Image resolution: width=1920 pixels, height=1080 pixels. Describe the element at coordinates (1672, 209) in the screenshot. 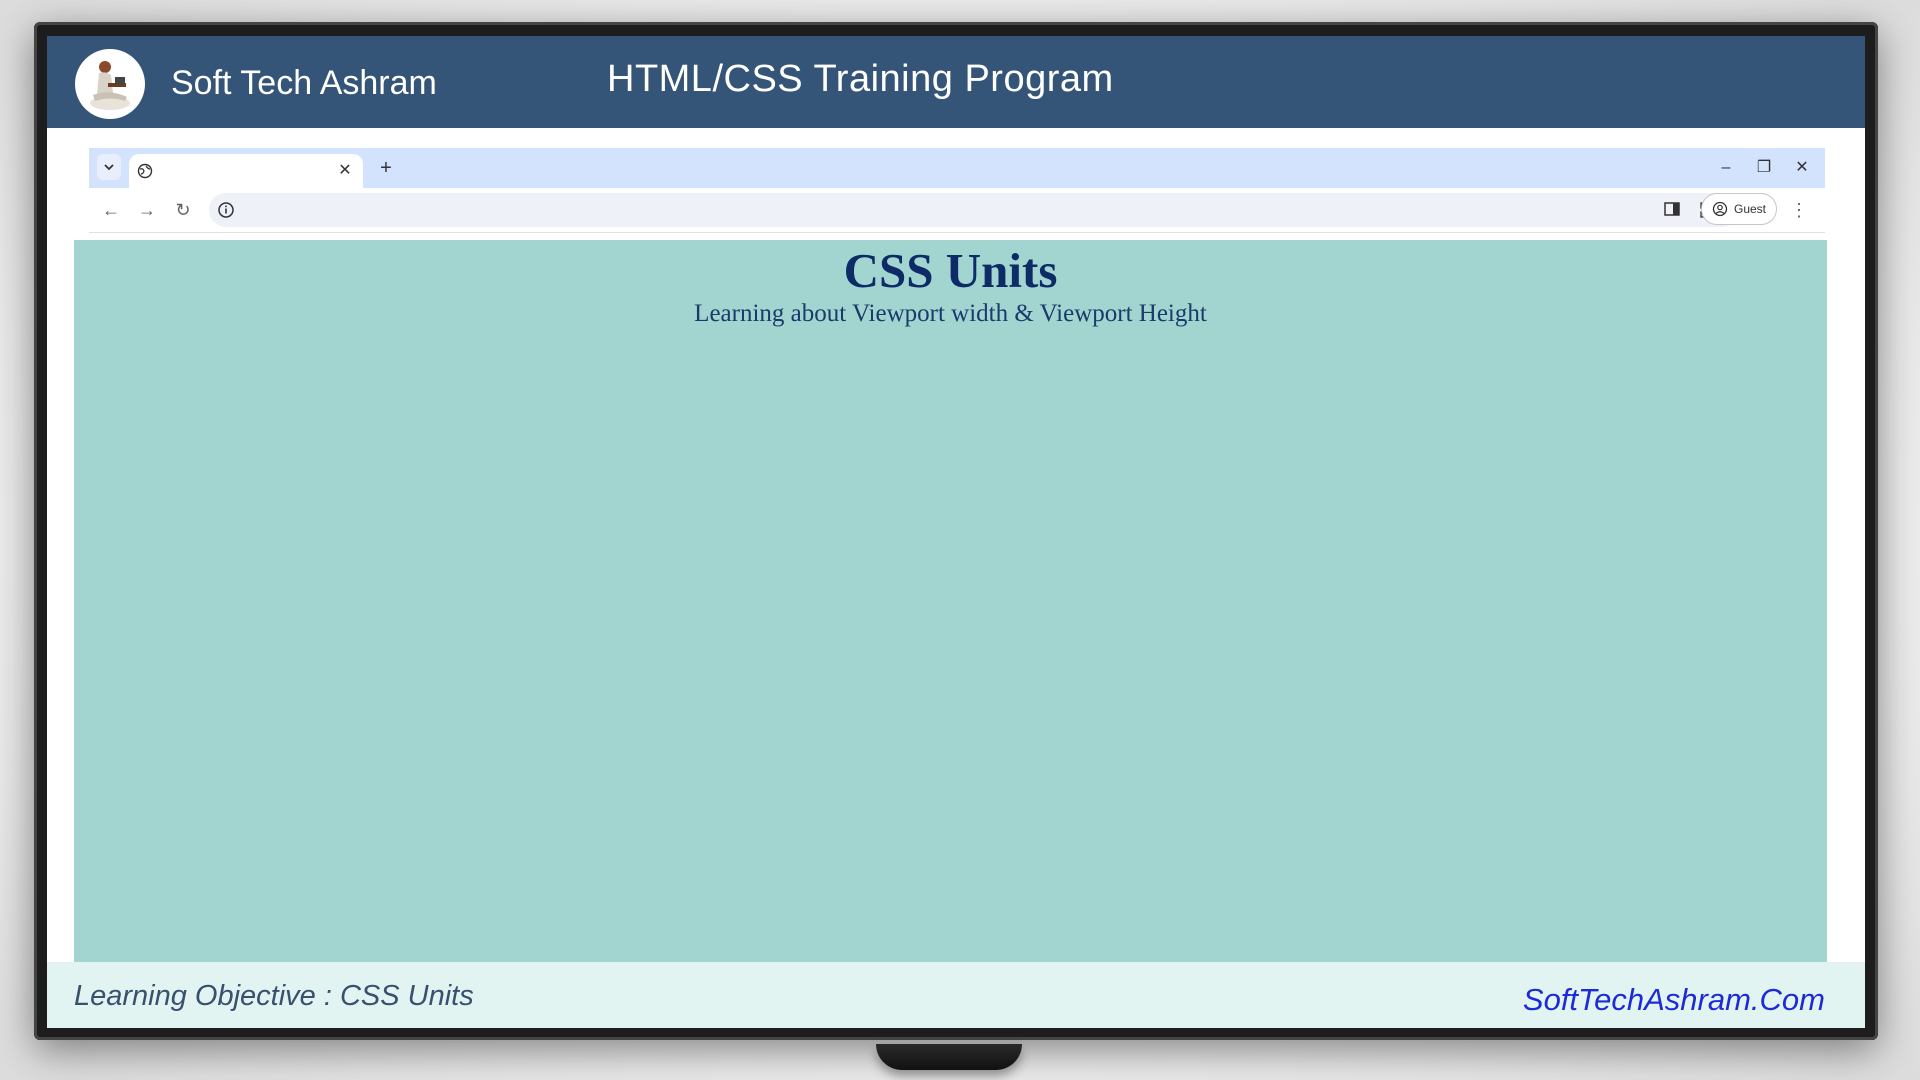

I see `side-panel-icon` at that location.